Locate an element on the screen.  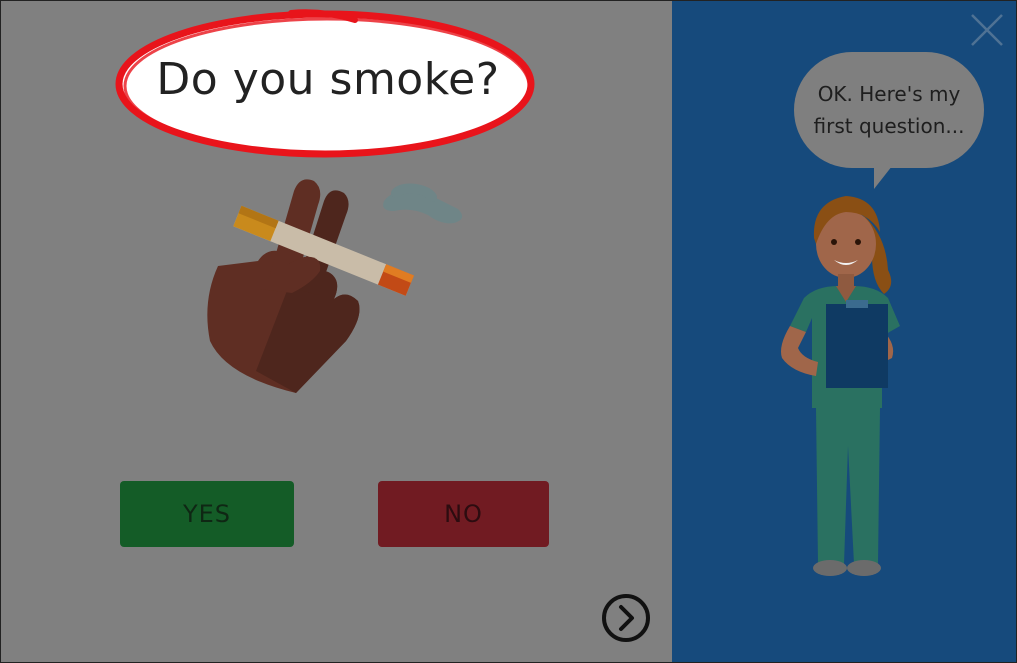
nurse-illustration is located at coordinates (840, 386).